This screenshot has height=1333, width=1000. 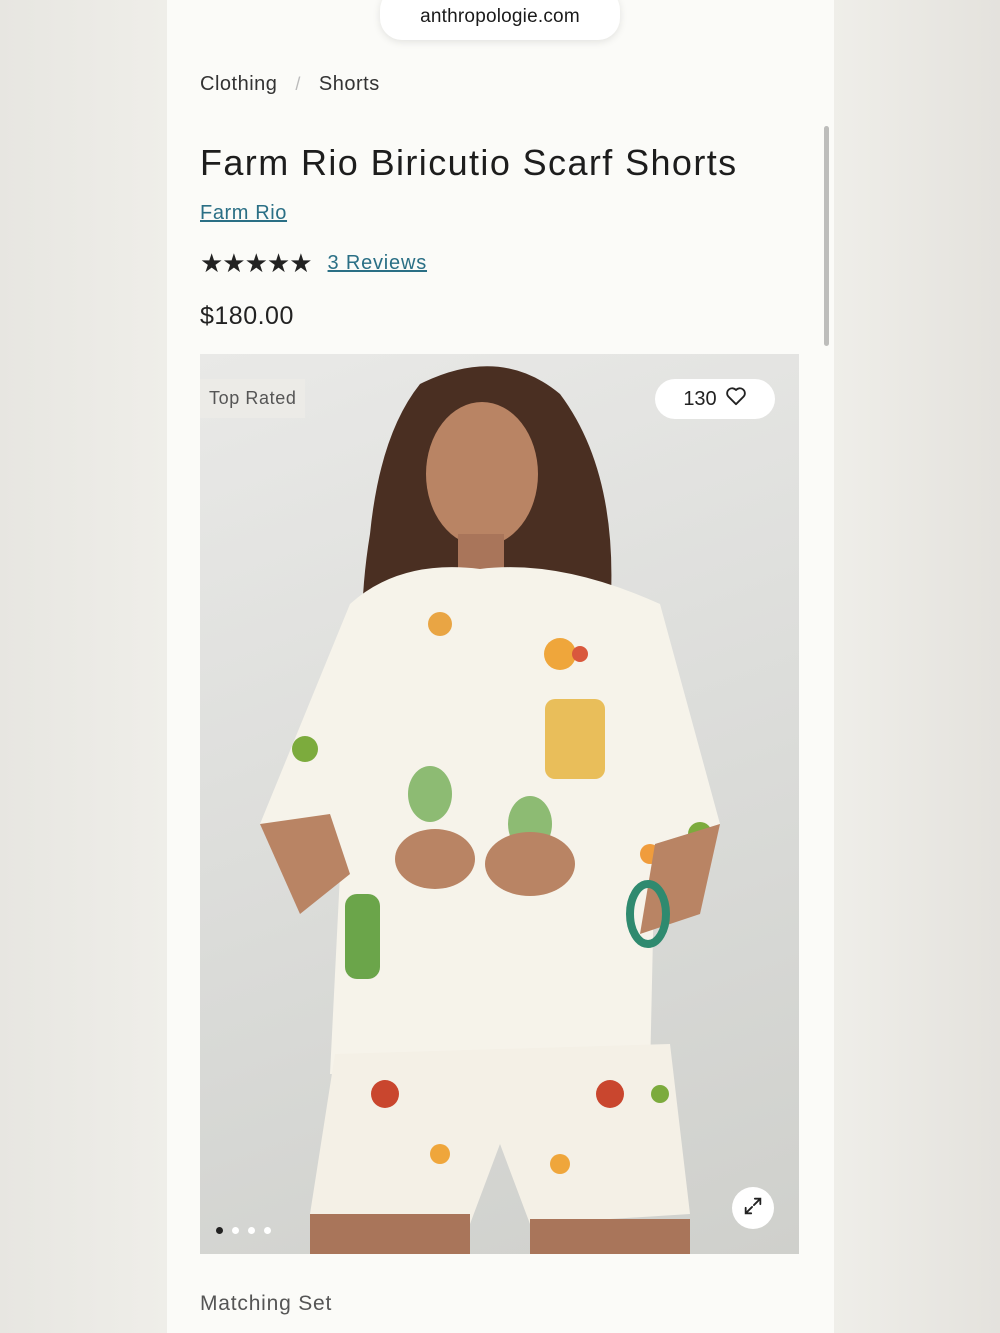 I want to click on breadcrumb: Clothing / Shorts, so click(x=290, y=84).